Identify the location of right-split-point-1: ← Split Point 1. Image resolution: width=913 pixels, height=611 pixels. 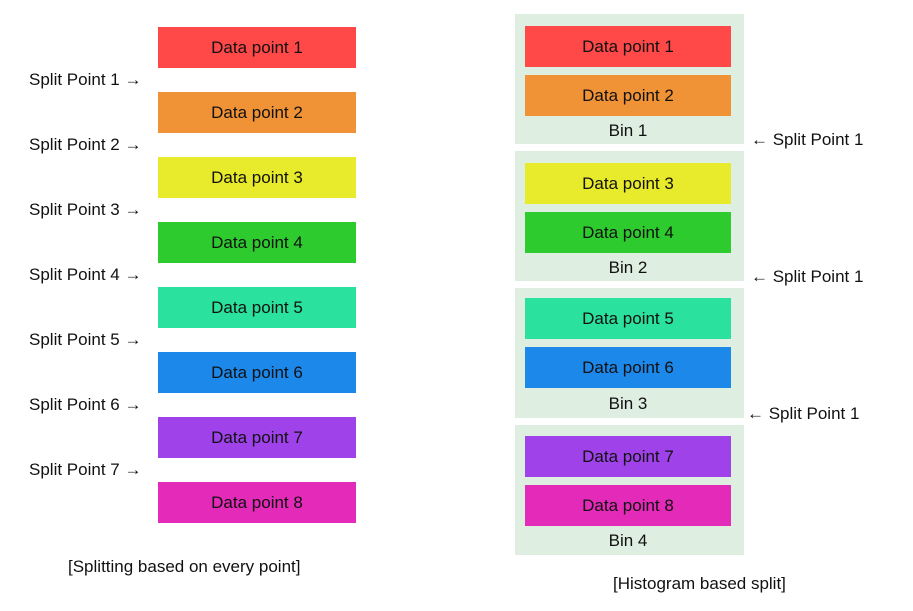
(807, 139).